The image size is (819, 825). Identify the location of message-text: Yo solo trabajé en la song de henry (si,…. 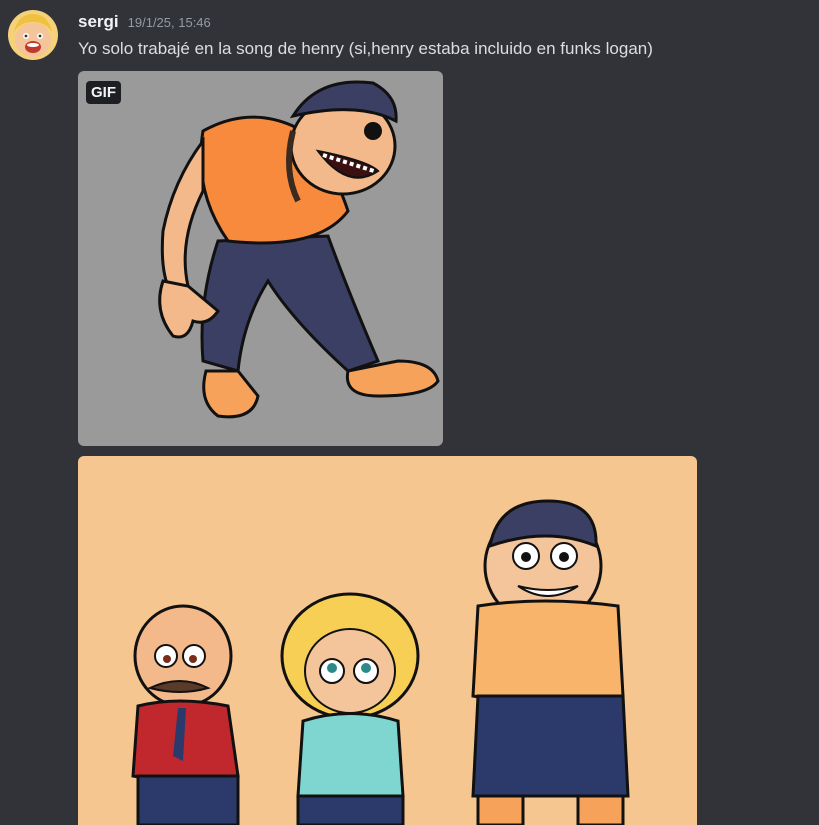
(365, 48).